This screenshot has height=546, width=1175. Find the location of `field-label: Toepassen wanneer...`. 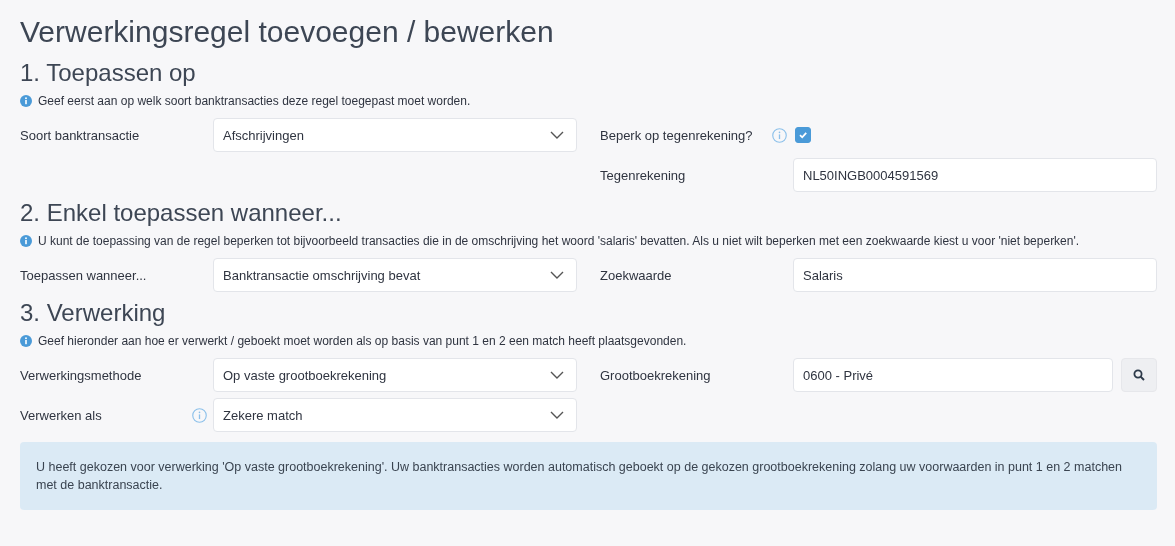

field-label: Toepassen wanneer... is located at coordinates (83, 275).